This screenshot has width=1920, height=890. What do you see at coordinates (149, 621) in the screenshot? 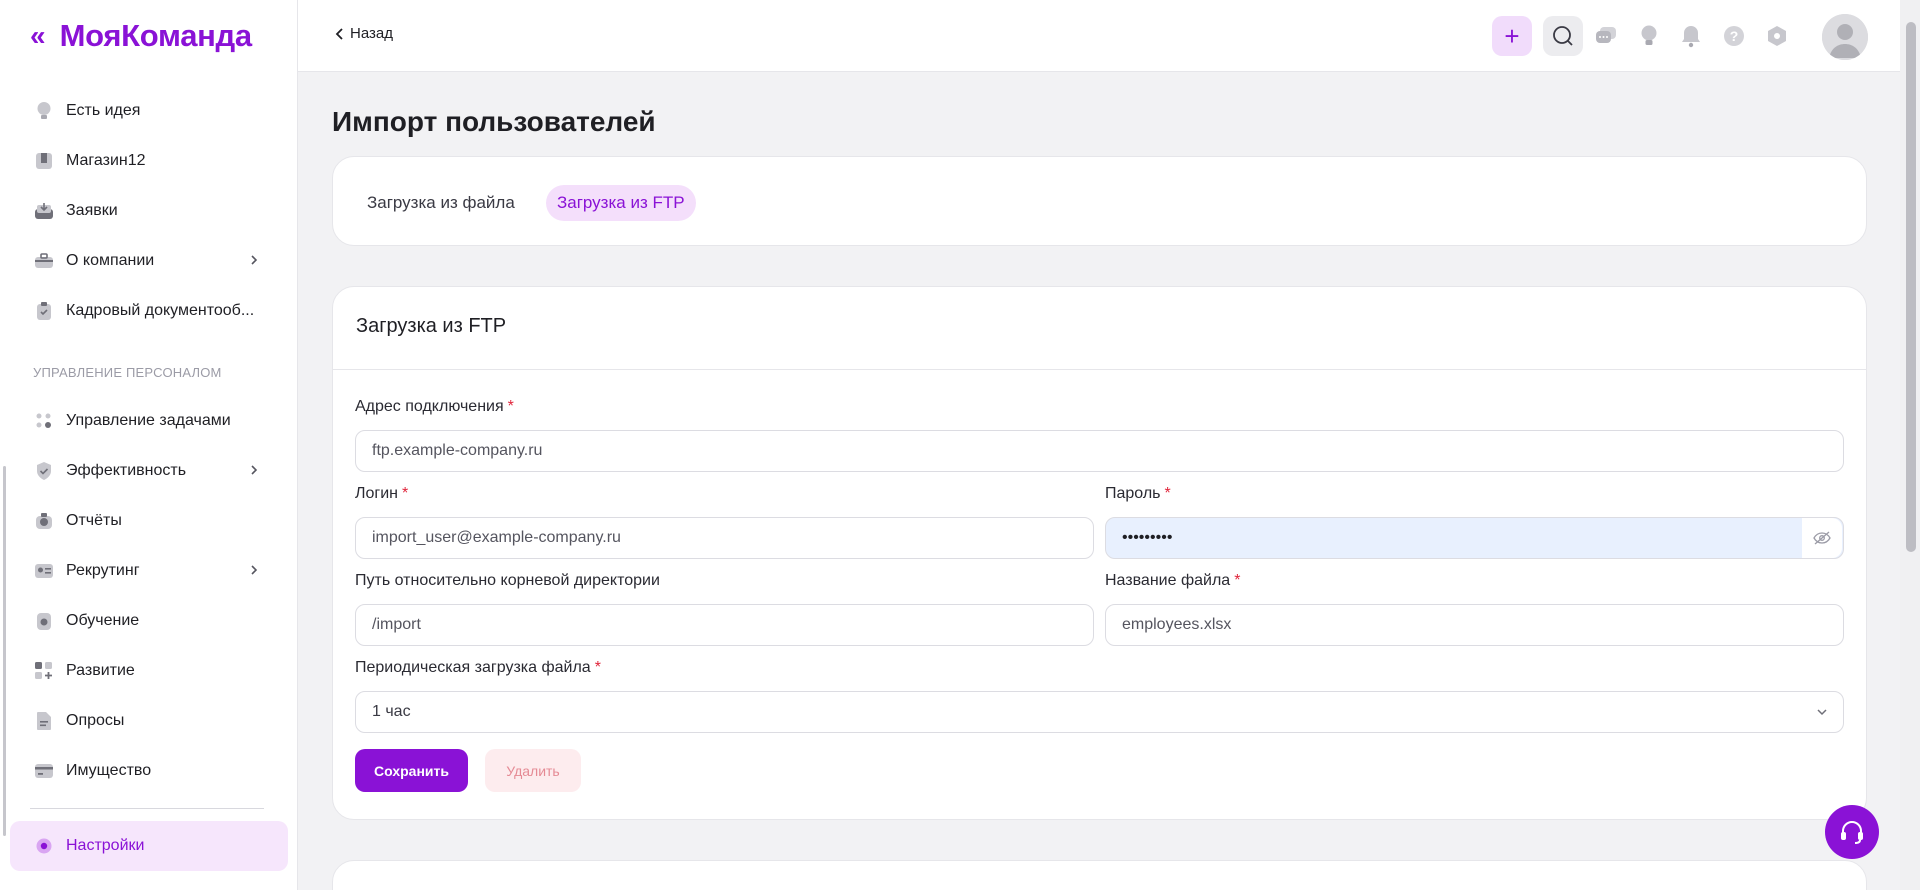
I see `sidebar-item-learning: Обучение` at bounding box center [149, 621].